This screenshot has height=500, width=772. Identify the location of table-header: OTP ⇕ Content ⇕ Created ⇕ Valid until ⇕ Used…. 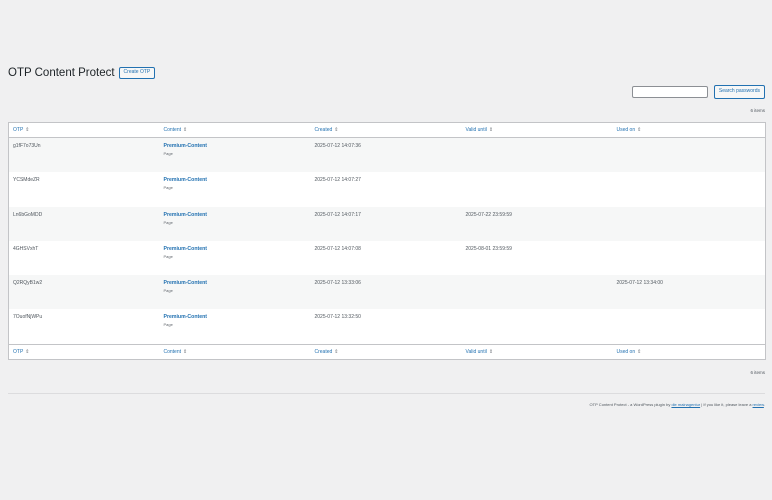
(387, 130).